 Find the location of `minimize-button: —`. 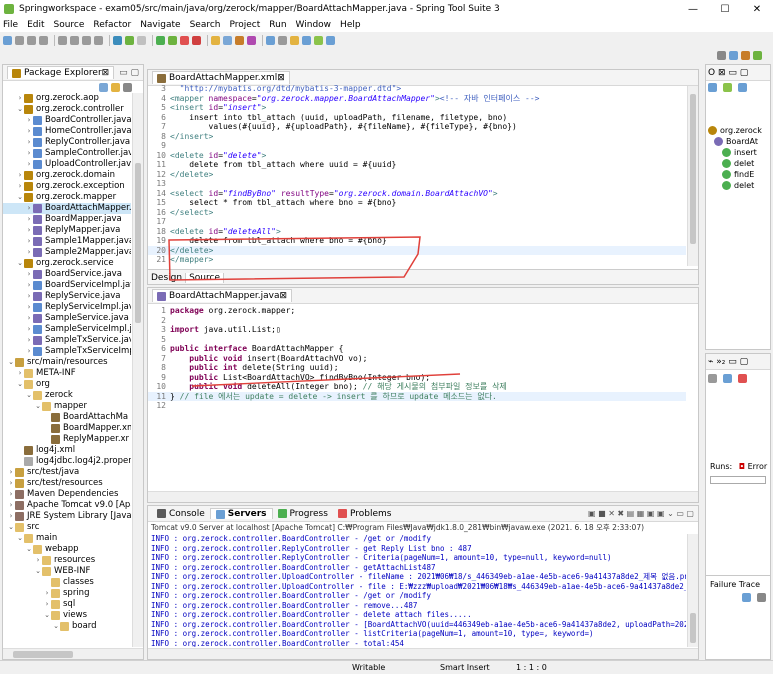

minimize-button: — is located at coordinates (693, 9).